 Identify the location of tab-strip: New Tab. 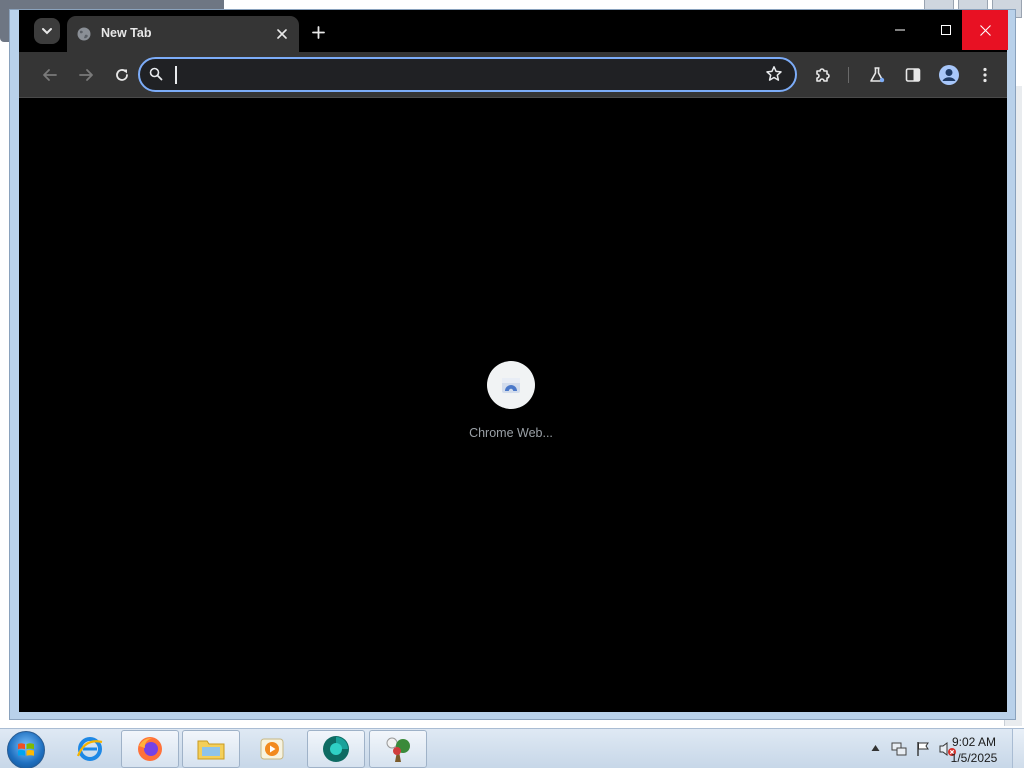
(513, 31).